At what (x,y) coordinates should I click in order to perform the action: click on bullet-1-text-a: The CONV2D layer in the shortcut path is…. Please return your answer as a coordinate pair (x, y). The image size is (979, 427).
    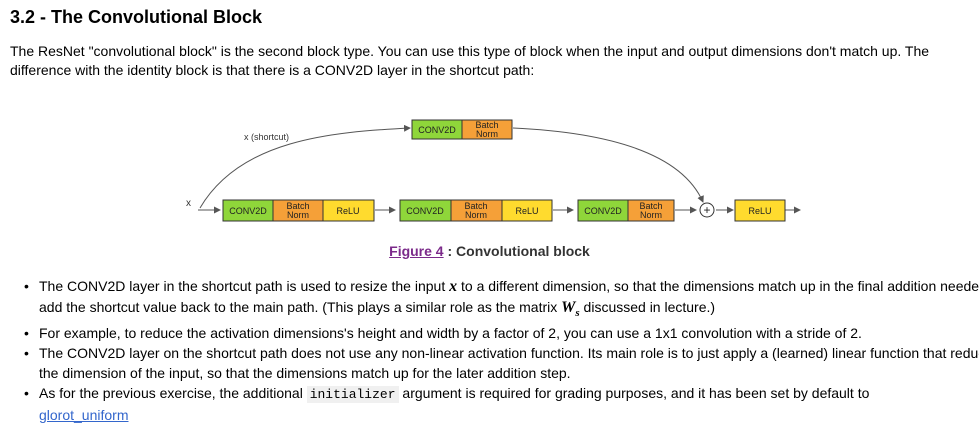
    Looking at the image, I should click on (244, 286).